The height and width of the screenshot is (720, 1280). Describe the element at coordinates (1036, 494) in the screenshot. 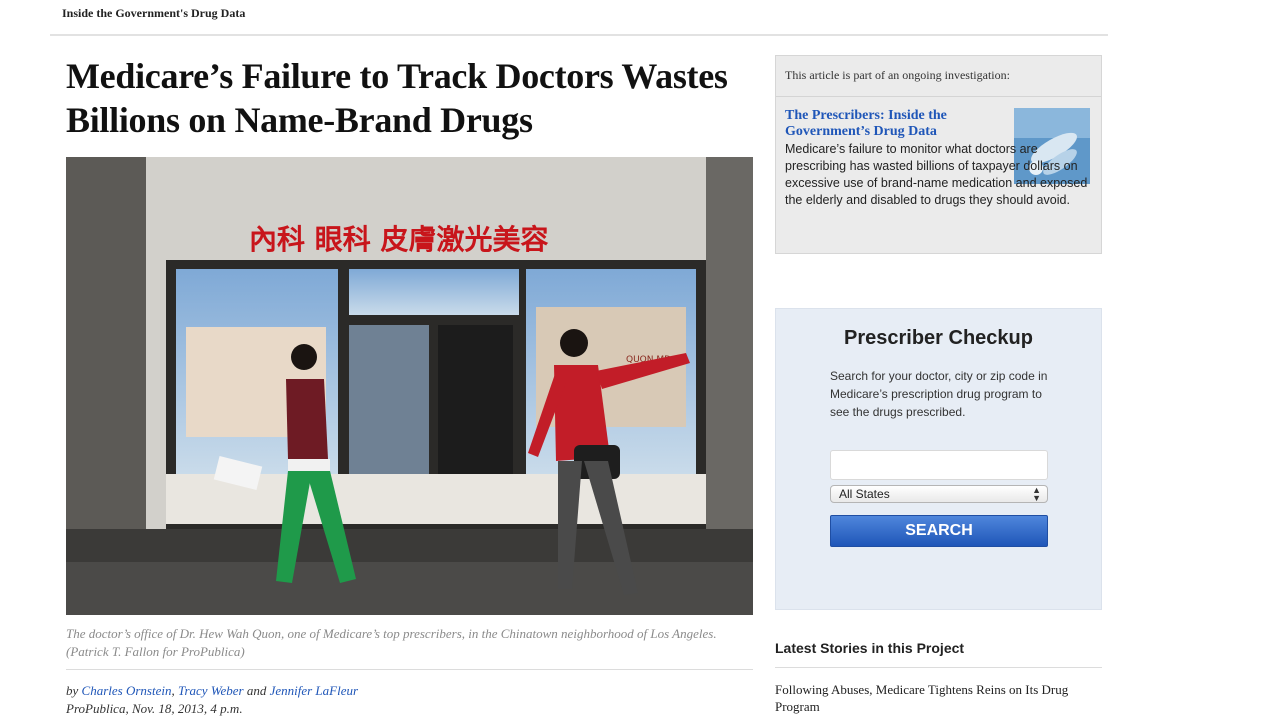

I see `updown-arrows-icon: ▲ ▼` at that location.